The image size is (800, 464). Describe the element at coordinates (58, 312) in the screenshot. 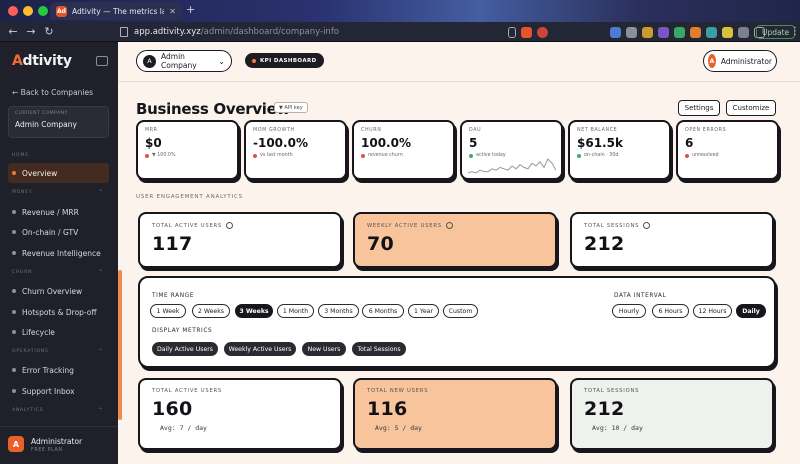

I see `sidebar-item-hotspots: Hotspots & Drop-off` at that location.